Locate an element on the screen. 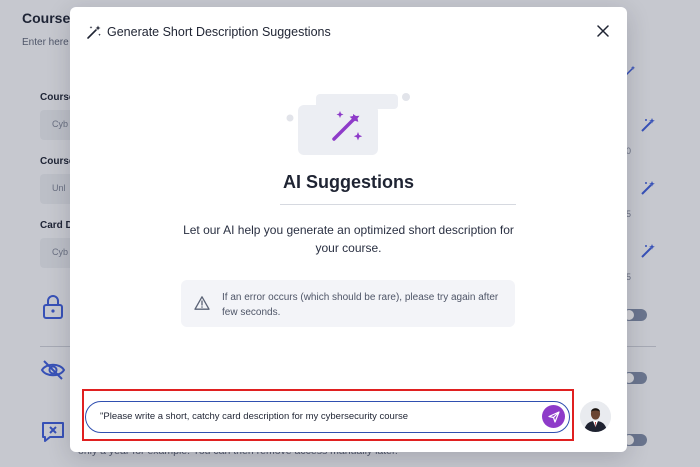 The image size is (700, 467). prompt-input is located at coordinates (320, 416).